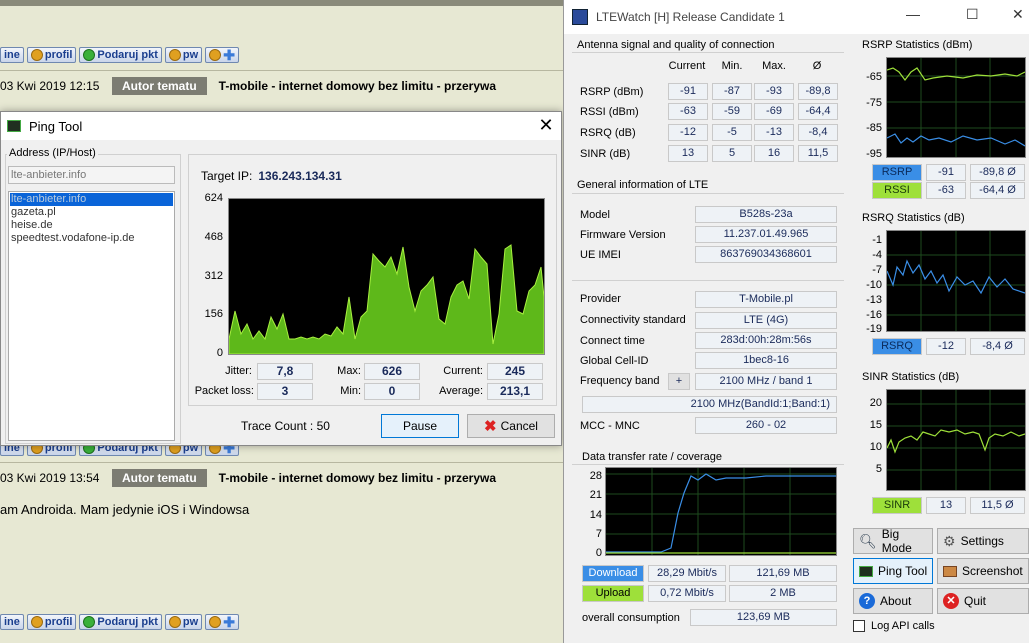  I want to click on post-body: am Androida. Mam jedynie iOS i Windowsa, so click(125, 509).